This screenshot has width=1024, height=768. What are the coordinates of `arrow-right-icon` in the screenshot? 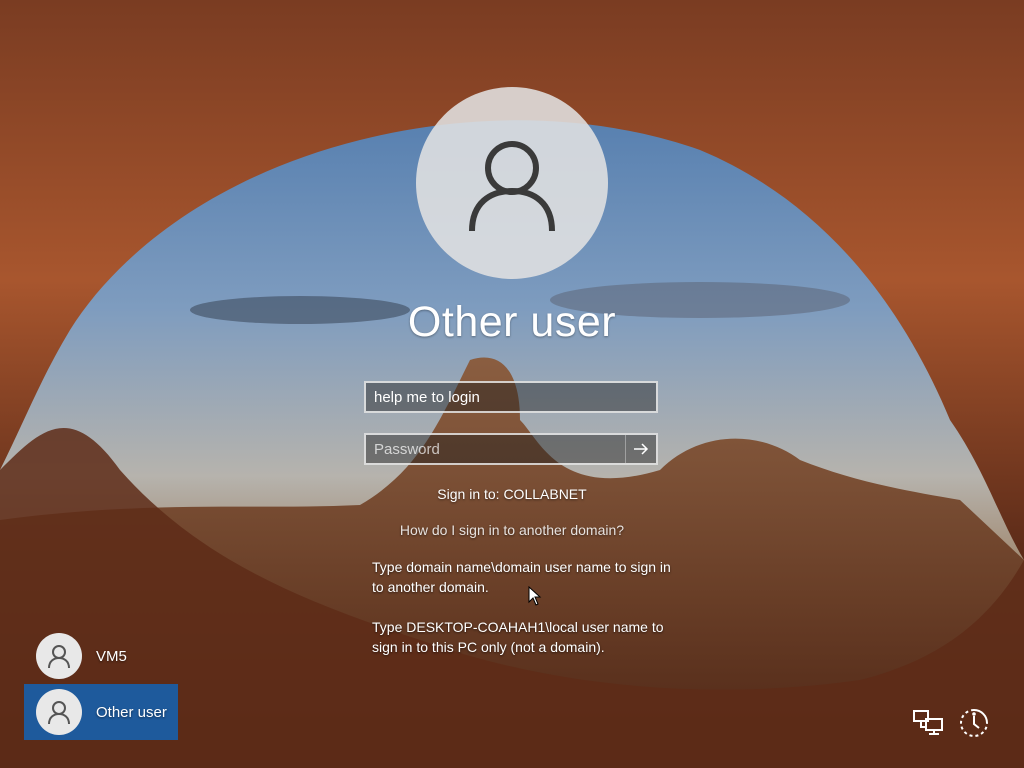 It's located at (641, 449).